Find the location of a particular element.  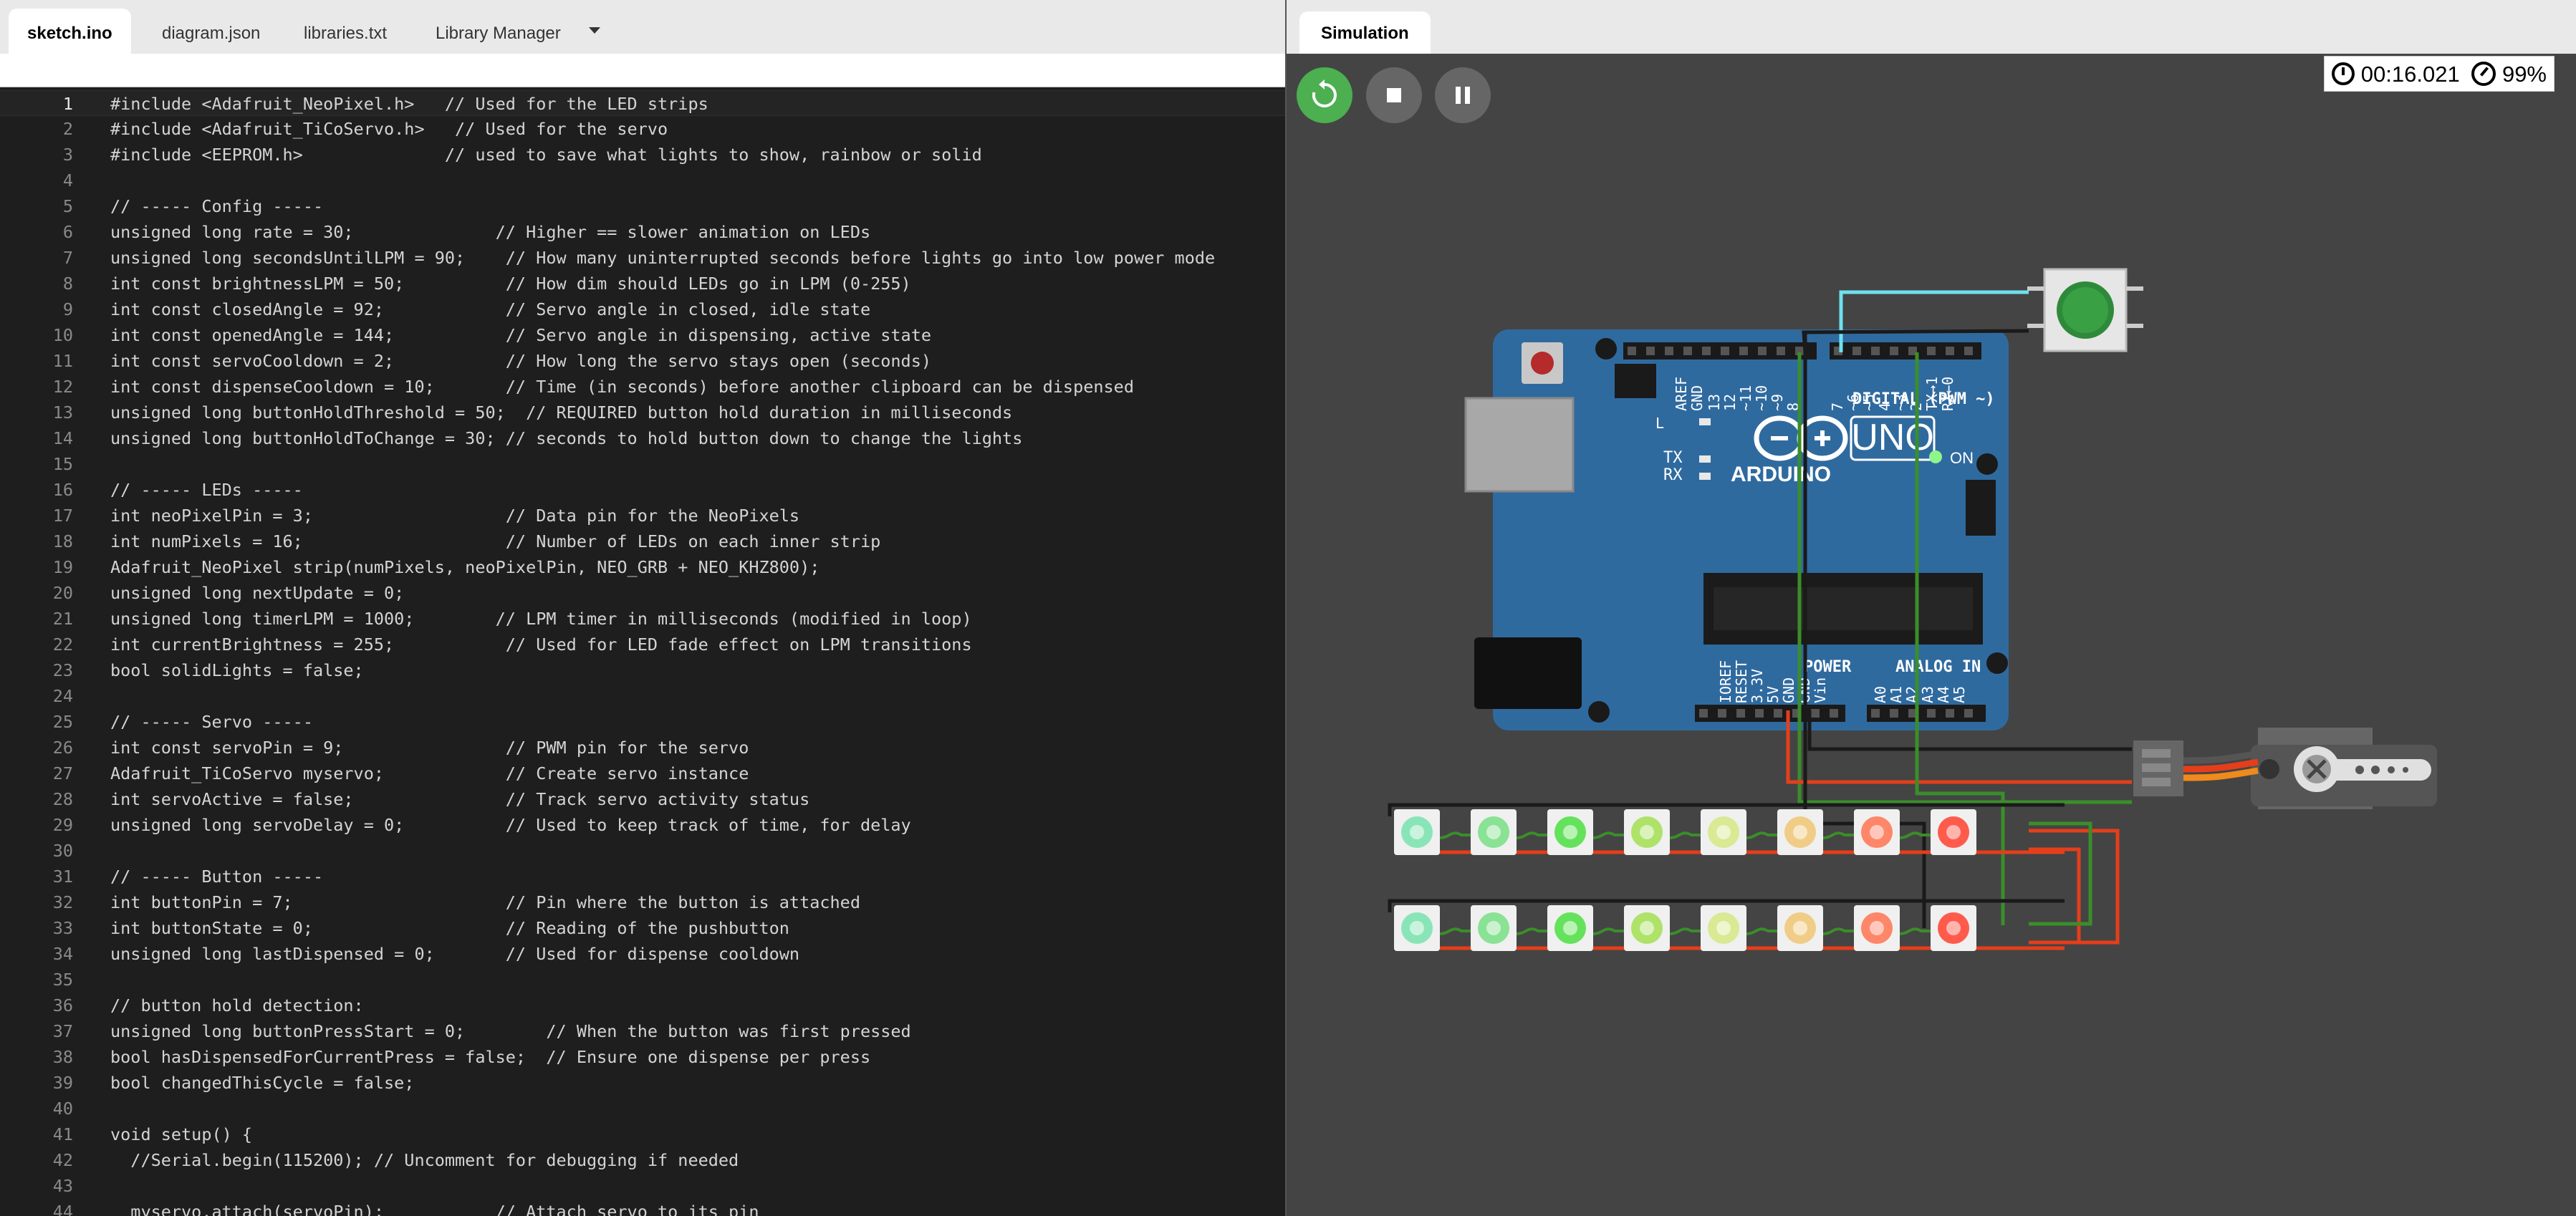

pin-label: ~9 is located at coordinates (1777, 402).